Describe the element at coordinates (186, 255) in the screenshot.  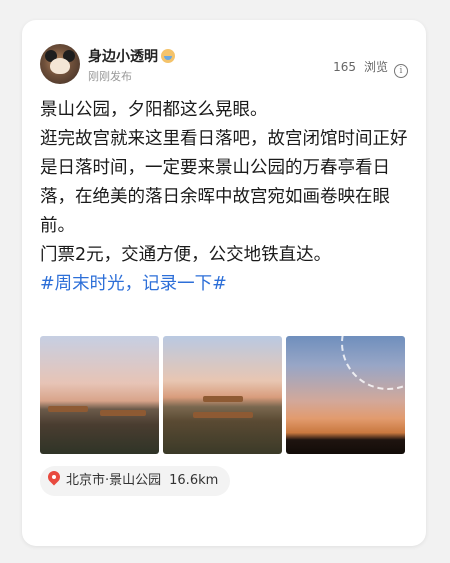
I see `content-line: 门票2元，交通方便，公交地铁直达。` at that location.